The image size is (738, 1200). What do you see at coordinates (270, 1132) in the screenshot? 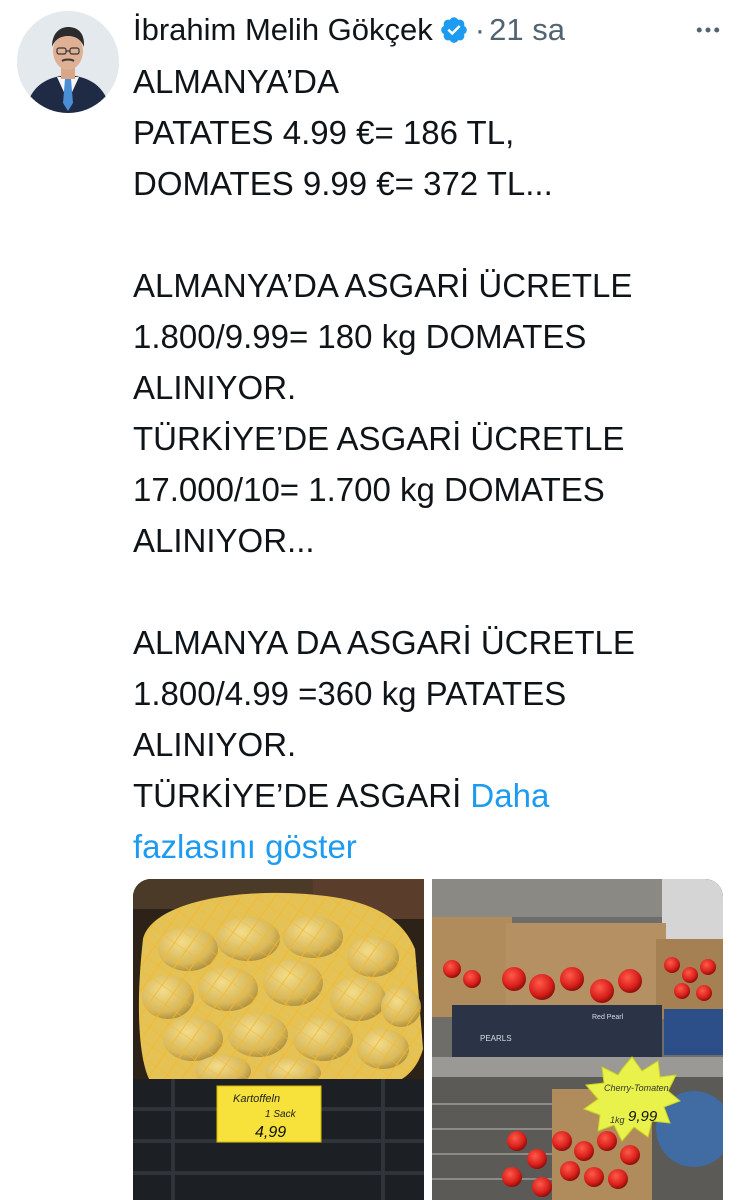
I see `potato-sign-price: 4,99` at bounding box center [270, 1132].